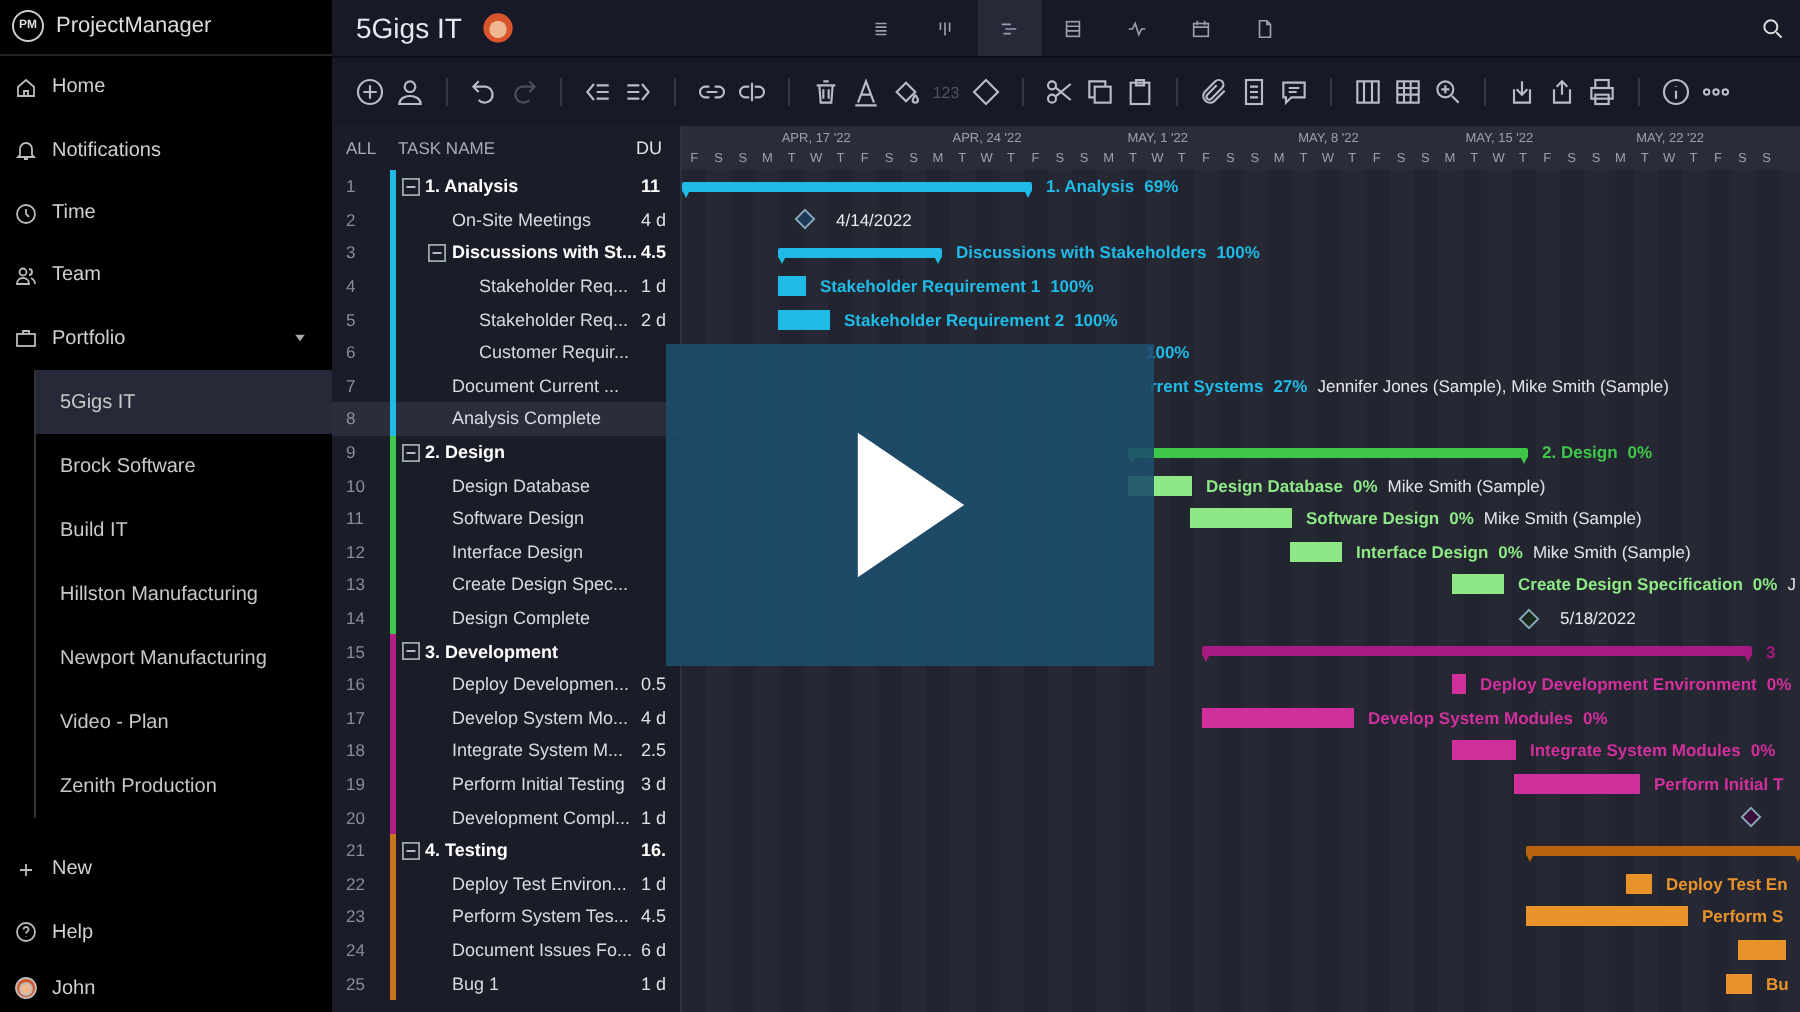 The width and height of the screenshot is (1800, 1012). Describe the element at coordinates (658, 148) in the screenshot. I see `column-header: DU` at that location.